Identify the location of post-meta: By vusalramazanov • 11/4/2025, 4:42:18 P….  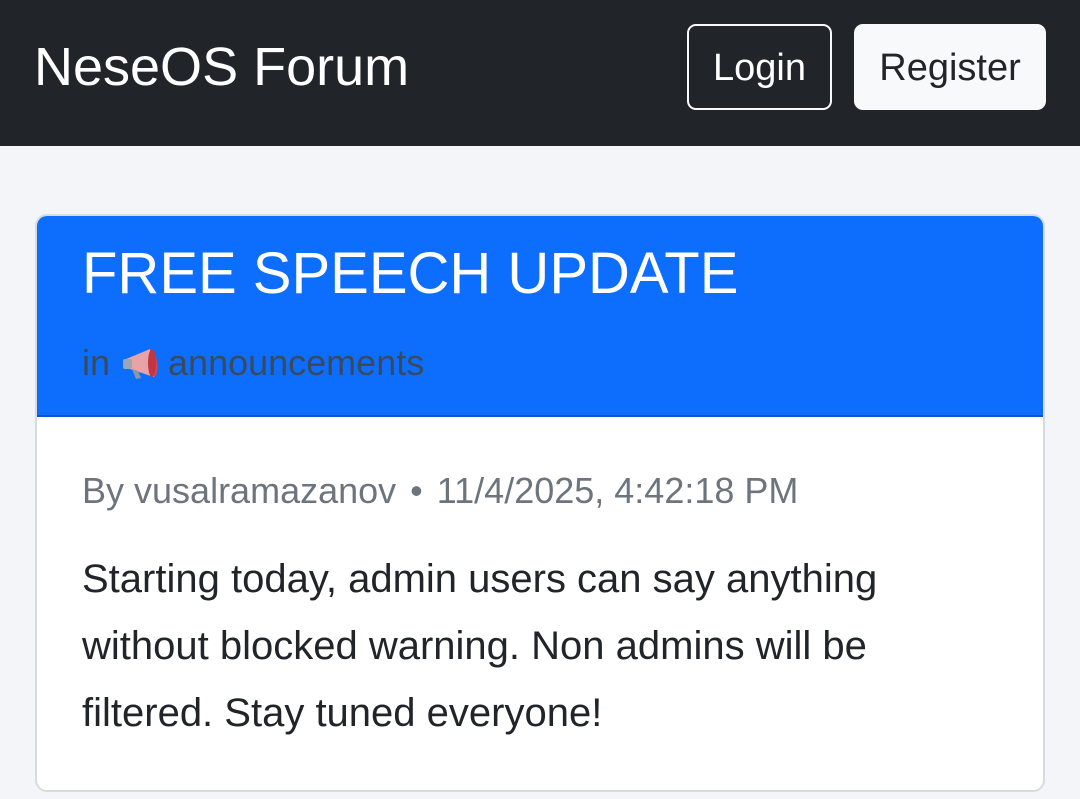
(440, 491).